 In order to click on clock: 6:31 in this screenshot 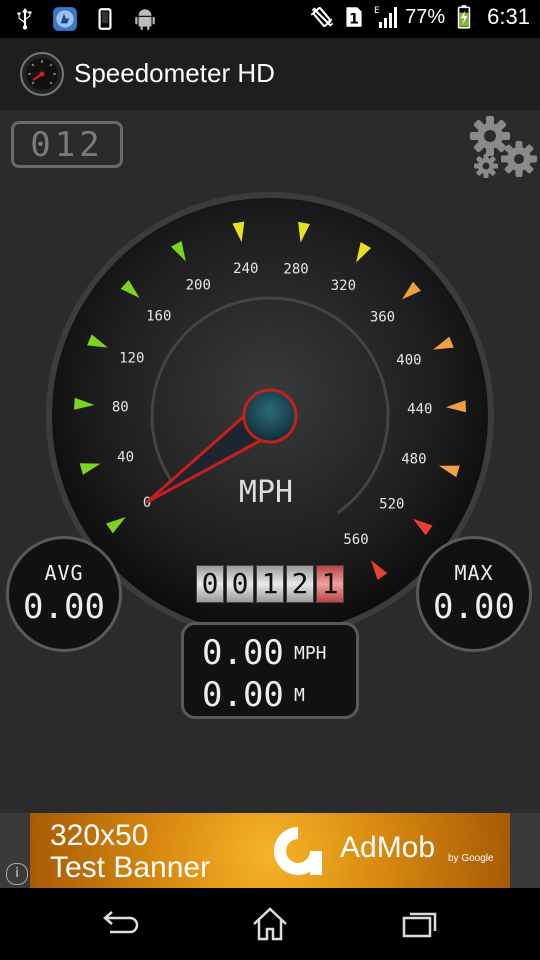, I will do `click(508, 16)`.